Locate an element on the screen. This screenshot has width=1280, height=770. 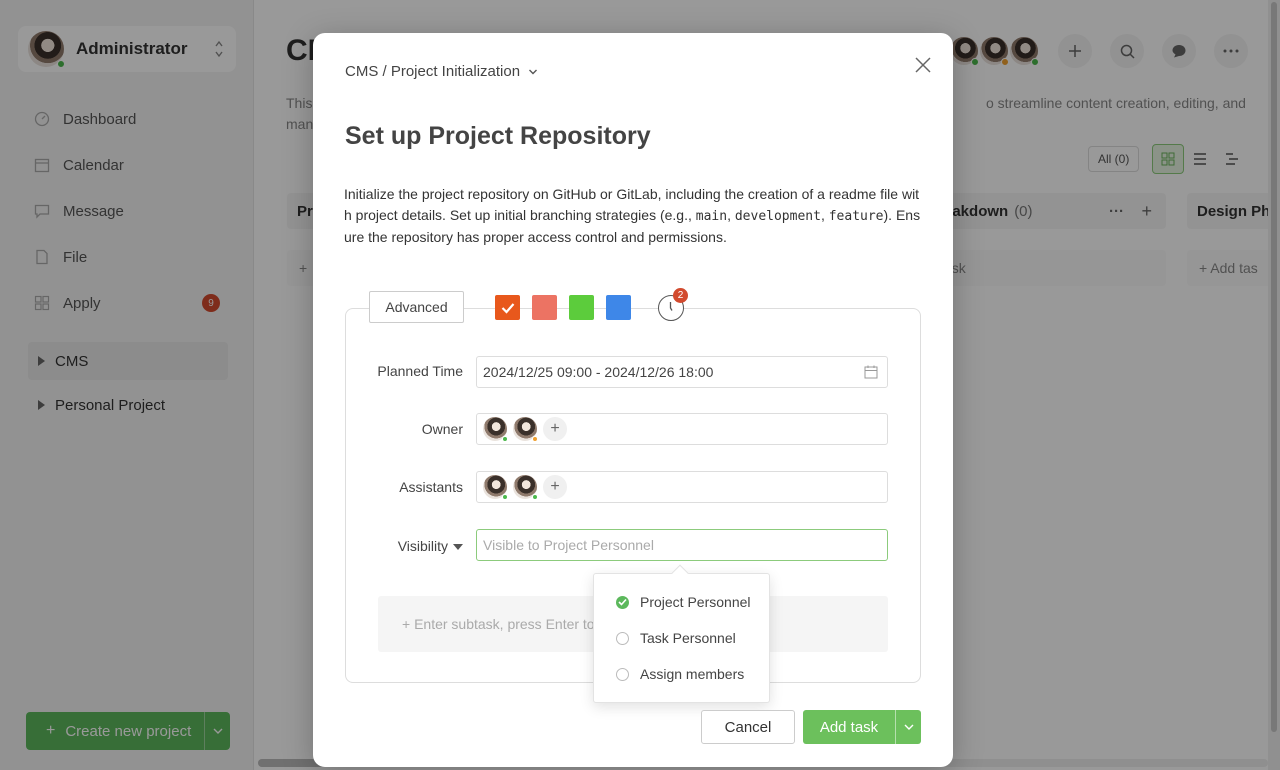
cancel-button: Cancel is located at coordinates (748, 727).